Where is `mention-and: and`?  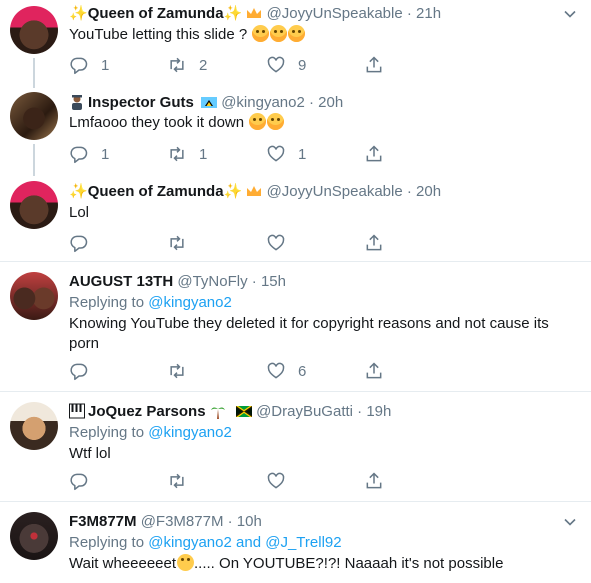 mention-and: and is located at coordinates (248, 542).